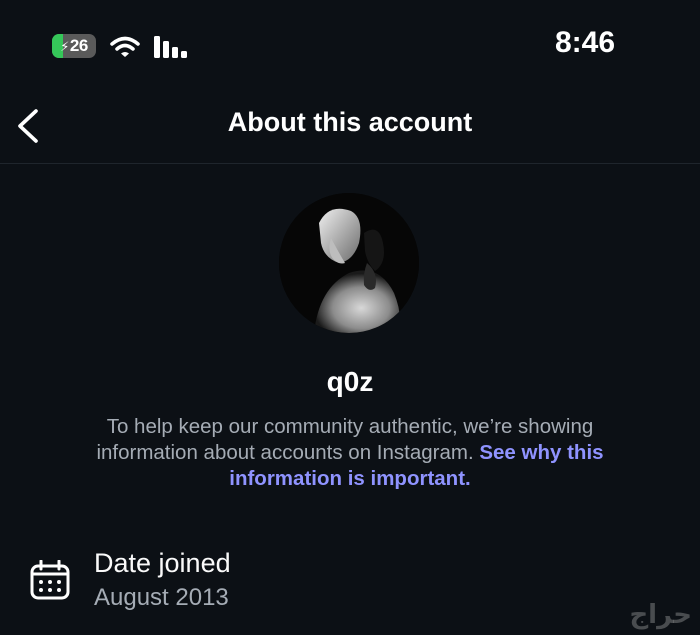 The image size is (700, 635). What do you see at coordinates (50, 580) in the screenshot?
I see `calendar-icon` at bounding box center [50, 580].